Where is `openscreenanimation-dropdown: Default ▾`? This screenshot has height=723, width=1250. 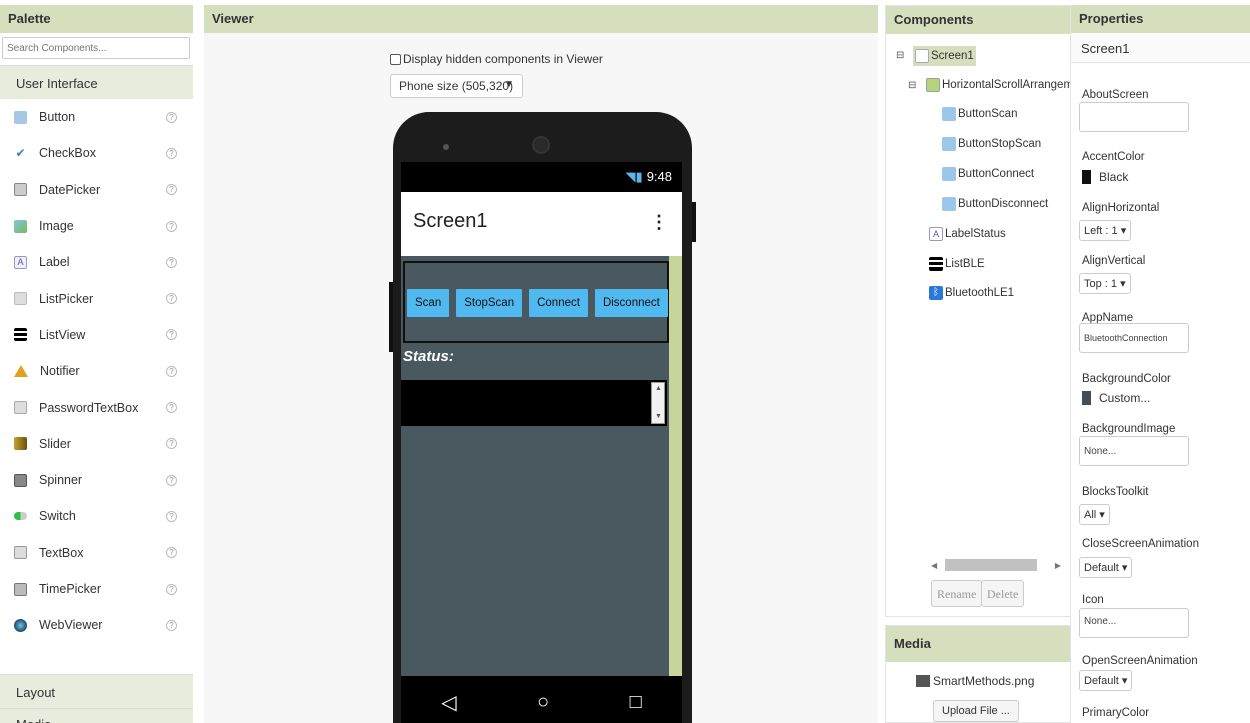
openscreenanimation-dropdown: Default ▾ is located at coordinates (1106, 680).